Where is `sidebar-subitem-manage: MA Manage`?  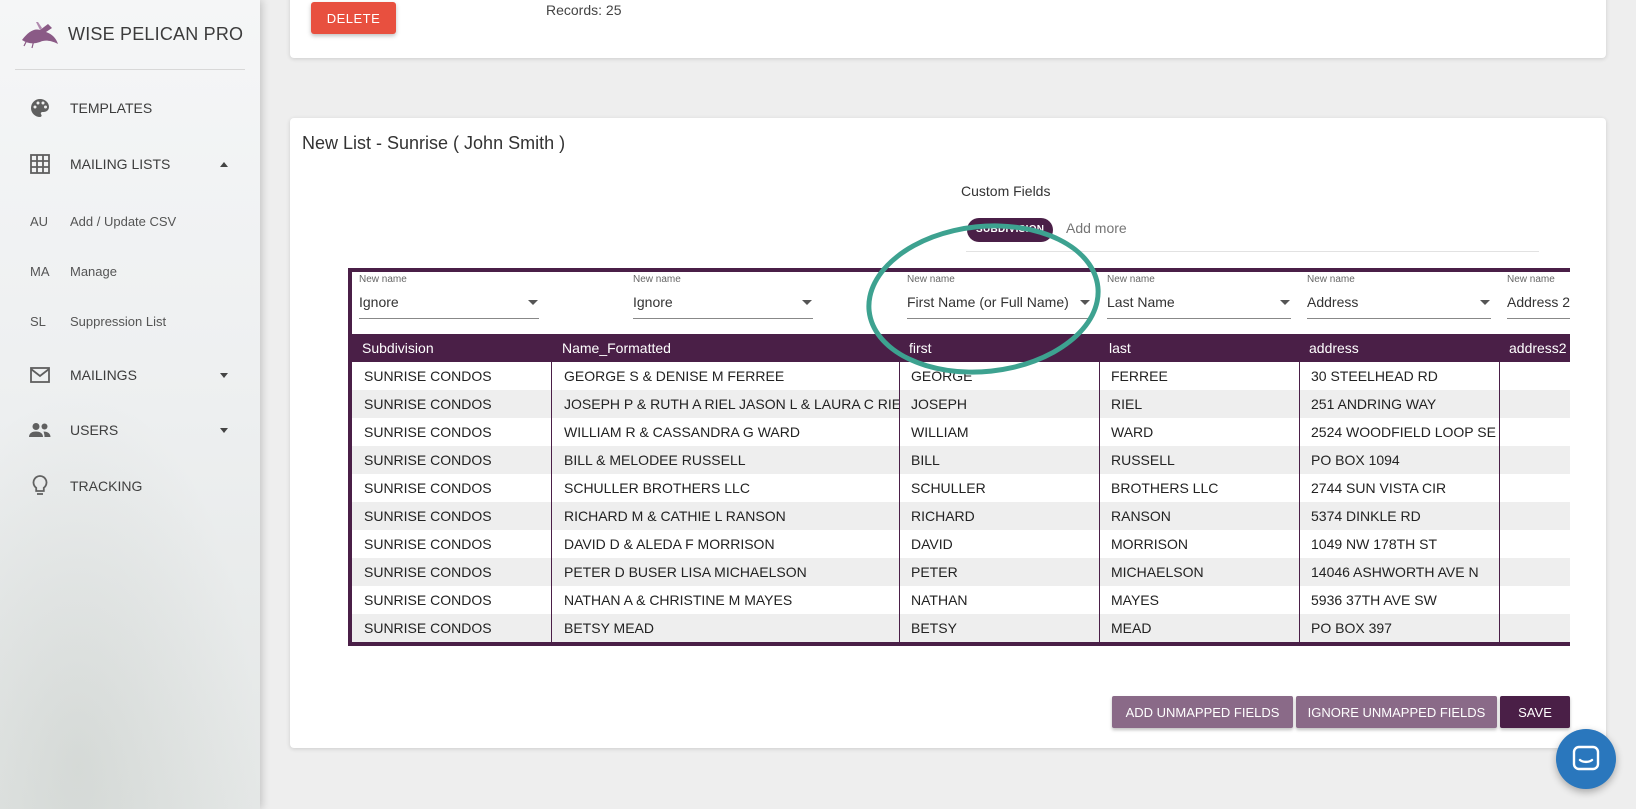 sidebar-subitem-manage: MA Manage is located at coordinates (130, 271).